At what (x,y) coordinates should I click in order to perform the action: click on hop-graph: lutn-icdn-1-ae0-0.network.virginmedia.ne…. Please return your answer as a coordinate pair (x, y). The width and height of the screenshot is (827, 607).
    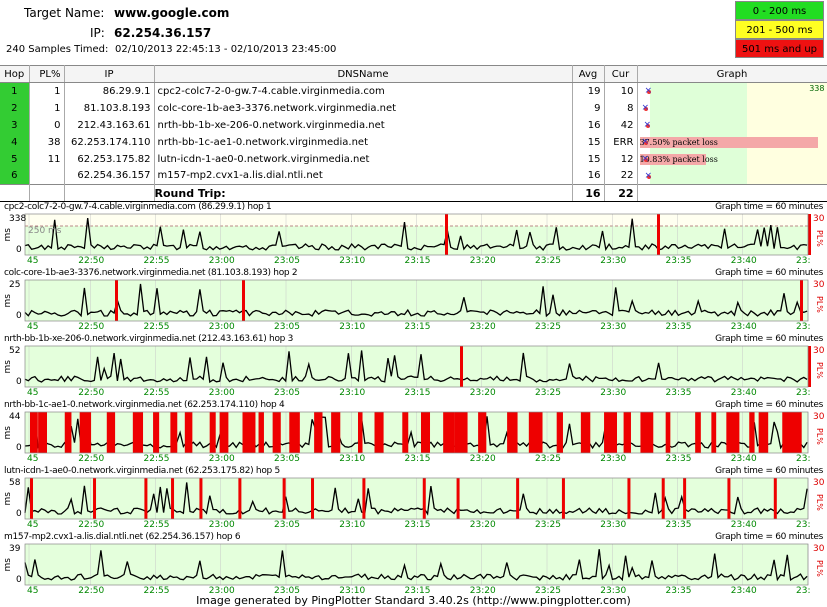
    Looking at the image, I should click on (413, 499).